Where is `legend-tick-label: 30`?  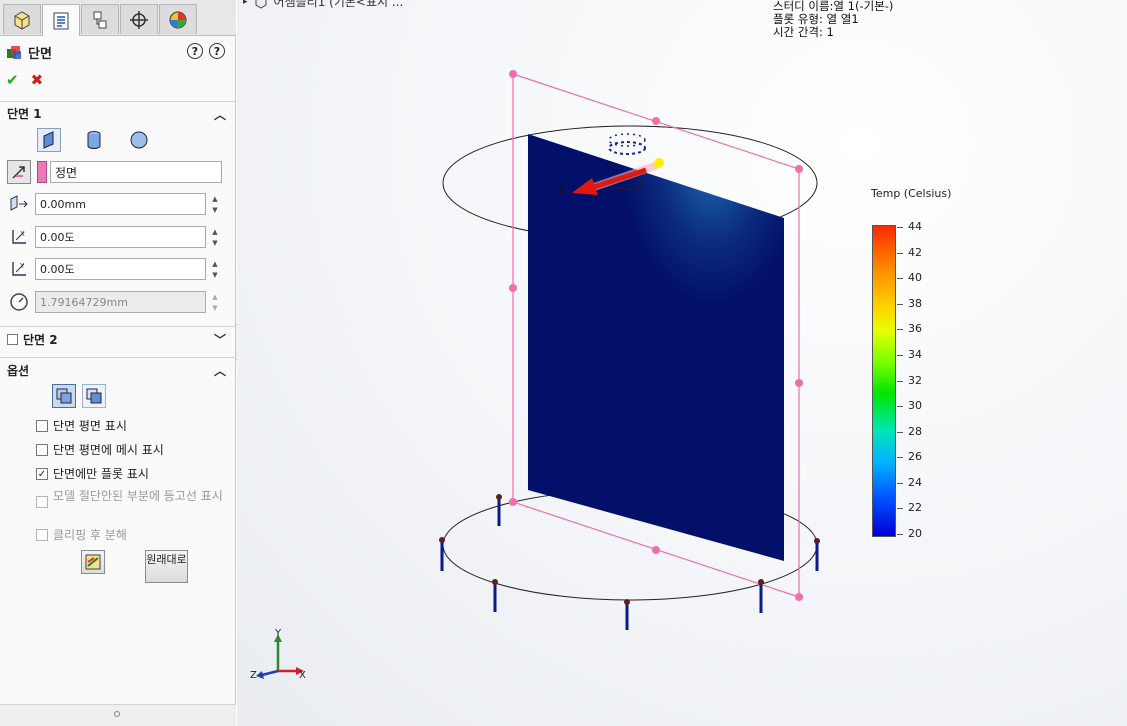
legend-tick-label: 30 is located at coordinates (915, 406).